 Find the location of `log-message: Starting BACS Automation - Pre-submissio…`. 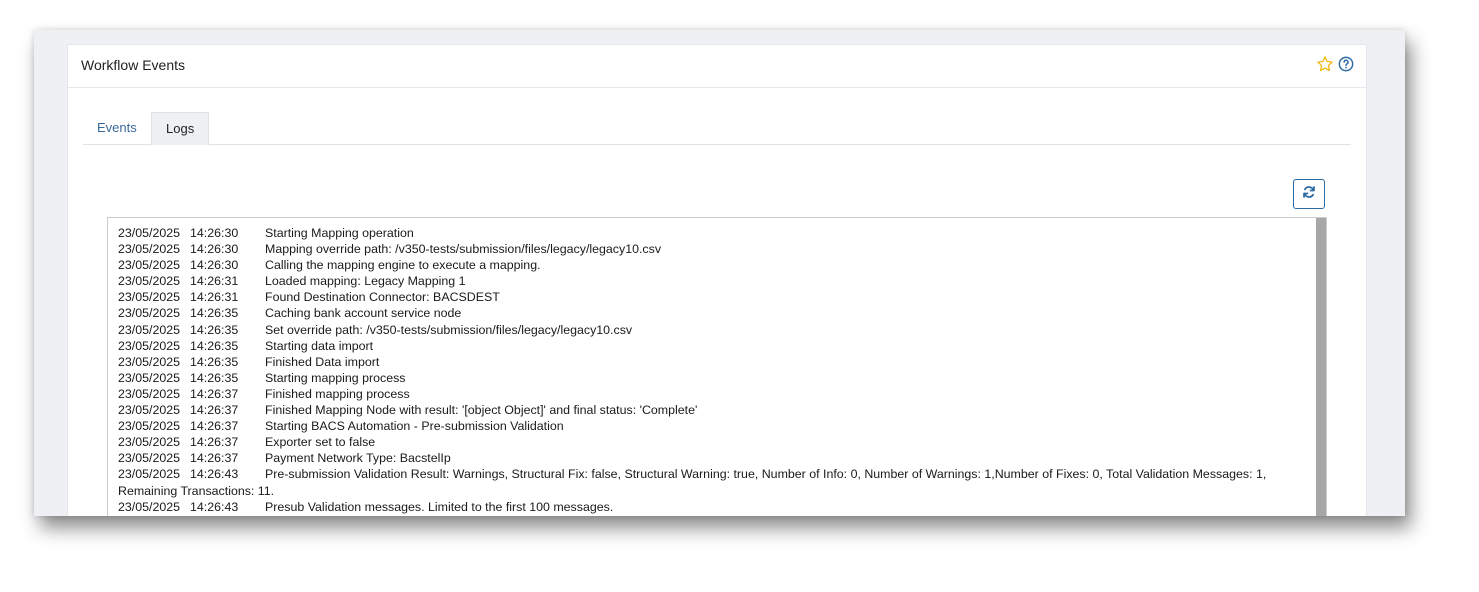

log-message: Starting BACS Automation - Pre-submissio… is located at coordinates (414, 426).